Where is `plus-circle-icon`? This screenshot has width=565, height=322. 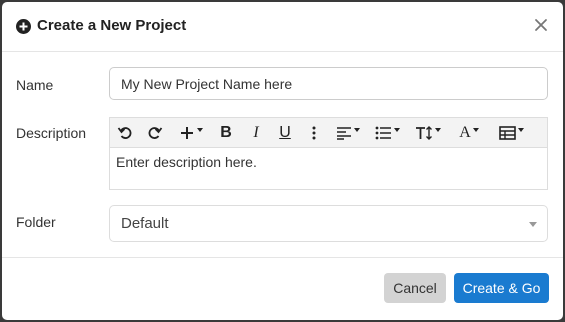
plus-circle-icon is located at coordinates (23, 26).